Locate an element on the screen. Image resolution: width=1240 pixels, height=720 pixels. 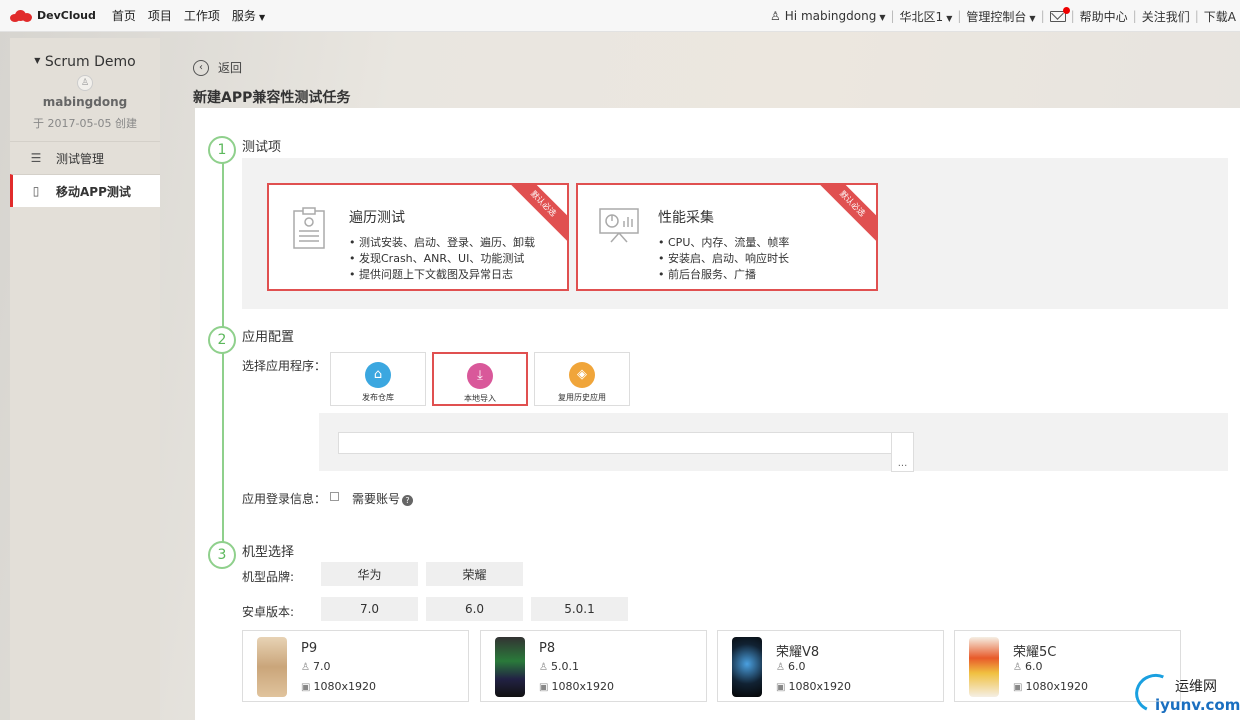
device-card-p8: P8 ♙ 5.0.1 ▣ 1080x1920 is located at coordinates (593, 666).